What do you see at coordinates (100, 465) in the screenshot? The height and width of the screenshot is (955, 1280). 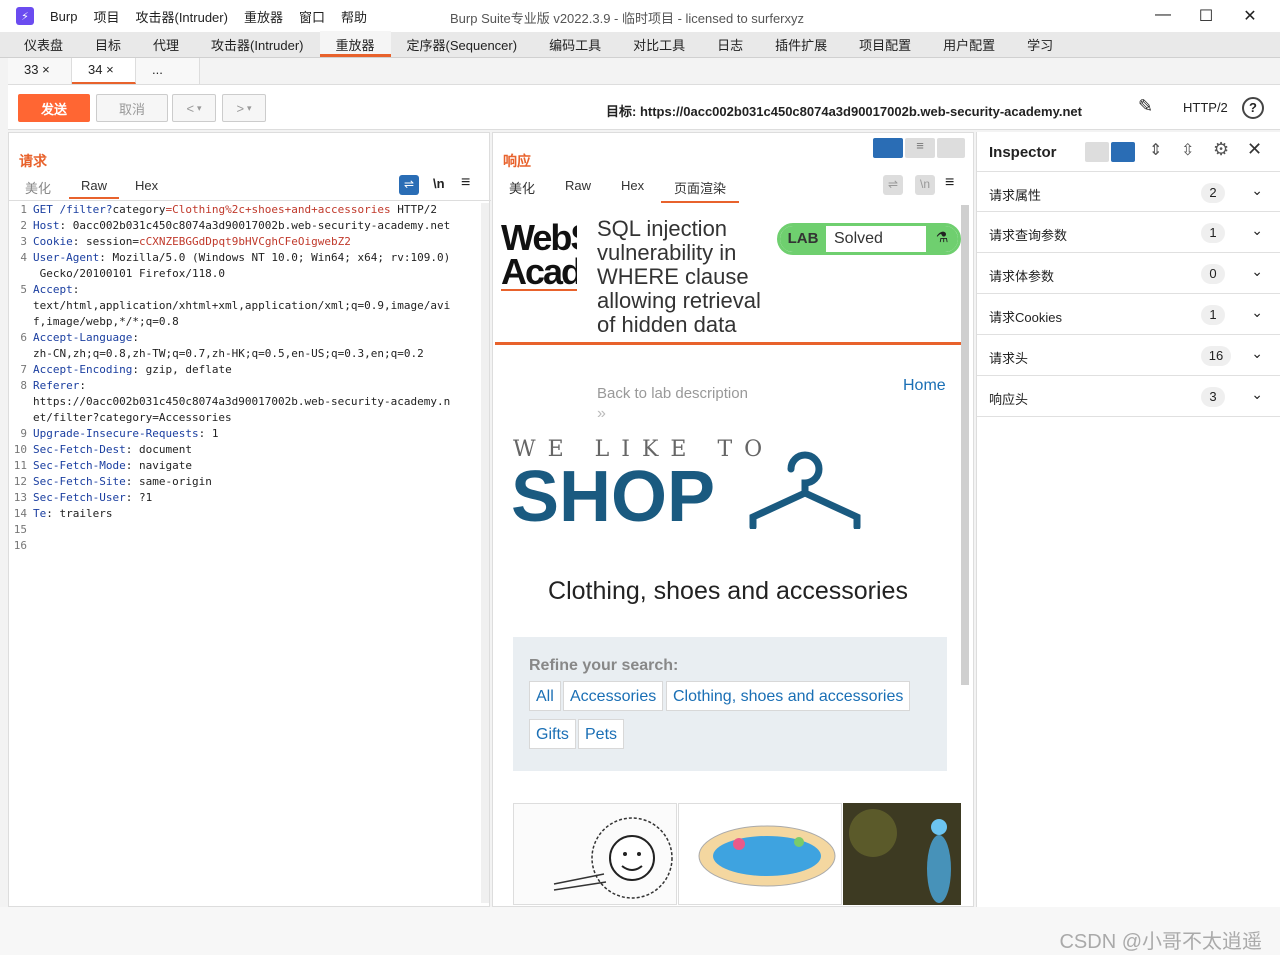 I see `request-line: 11 Sec-Fetch-Mode: navigate` at bounding box center [100, 465].